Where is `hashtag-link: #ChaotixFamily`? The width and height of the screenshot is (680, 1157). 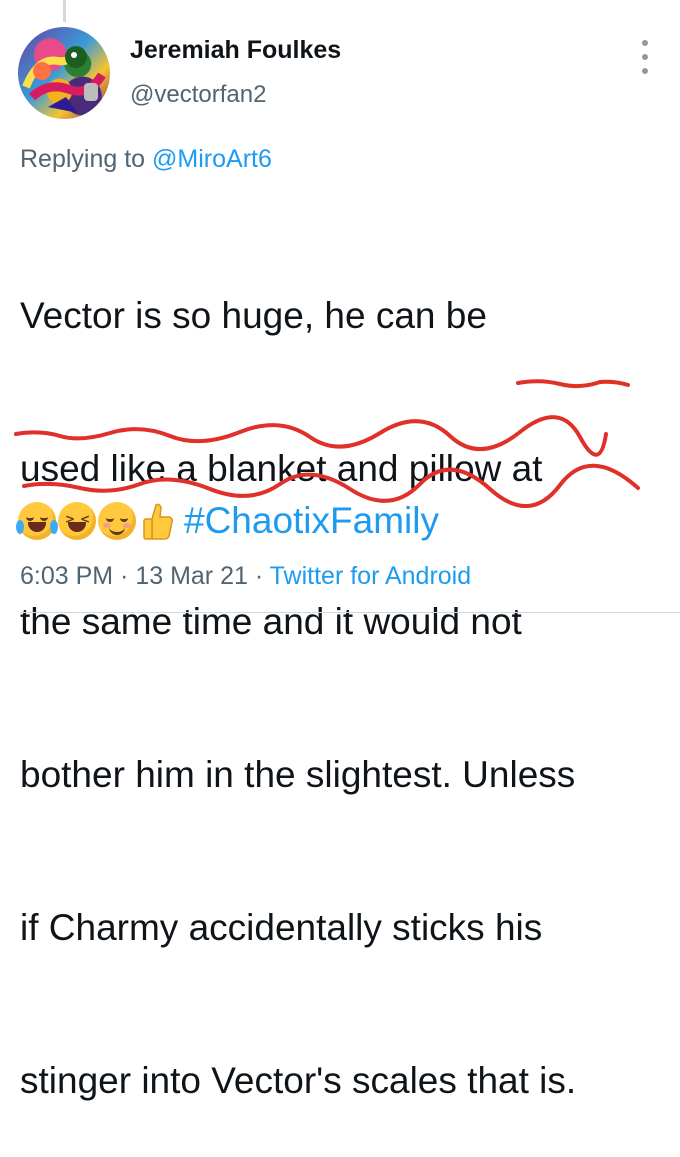 hashtag-link: #ChaotixFamily is located at coordinates (311, 521).